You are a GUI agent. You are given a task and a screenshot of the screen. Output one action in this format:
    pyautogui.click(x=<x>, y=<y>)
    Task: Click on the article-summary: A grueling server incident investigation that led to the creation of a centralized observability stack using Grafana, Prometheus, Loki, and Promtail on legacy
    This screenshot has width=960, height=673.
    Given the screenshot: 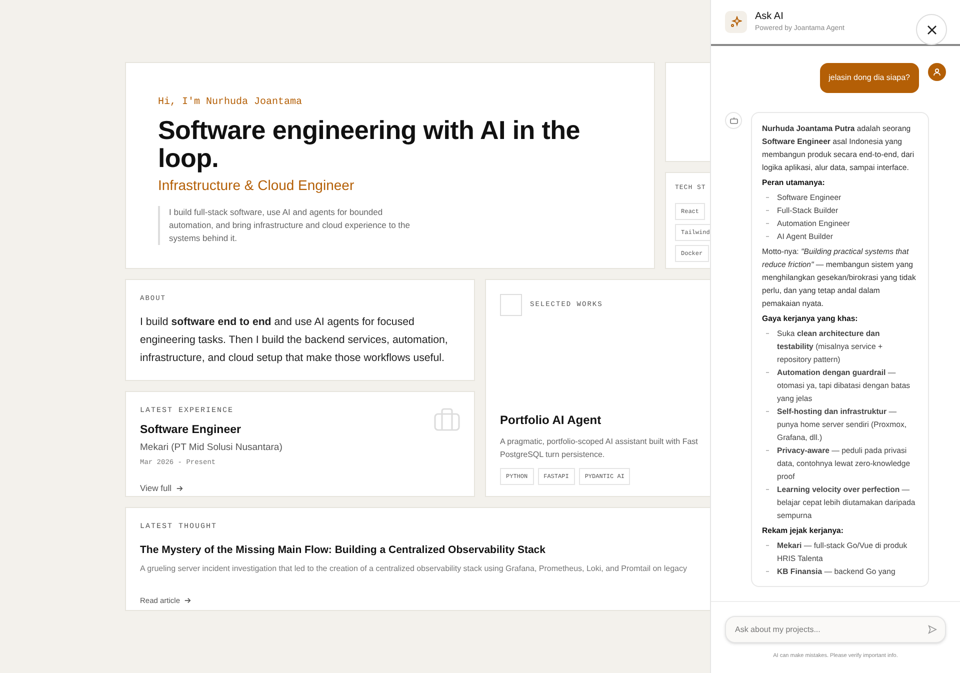 What is the action you would take?
    pyautogui.click(x=414, y=569)
    